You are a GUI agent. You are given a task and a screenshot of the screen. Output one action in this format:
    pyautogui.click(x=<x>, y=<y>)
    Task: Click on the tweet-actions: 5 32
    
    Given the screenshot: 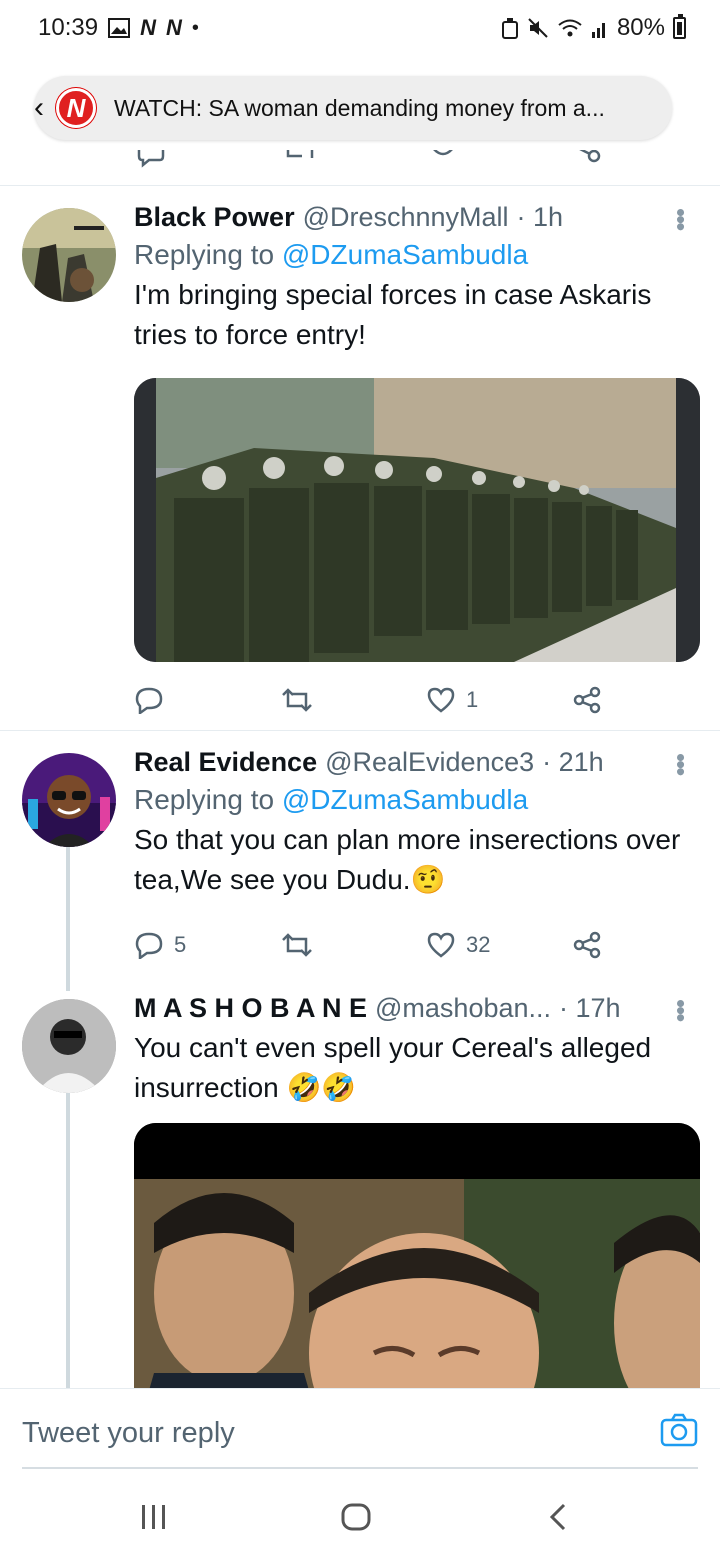 What is the action you would take?
    pyautogui.click(x=374, y=945)
    